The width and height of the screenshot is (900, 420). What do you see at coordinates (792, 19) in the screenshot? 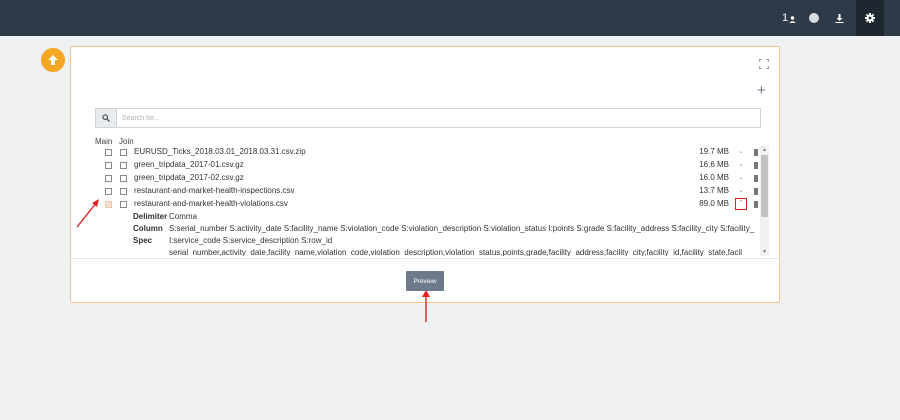
I see `user-icon` at bounding box center [792, 19].